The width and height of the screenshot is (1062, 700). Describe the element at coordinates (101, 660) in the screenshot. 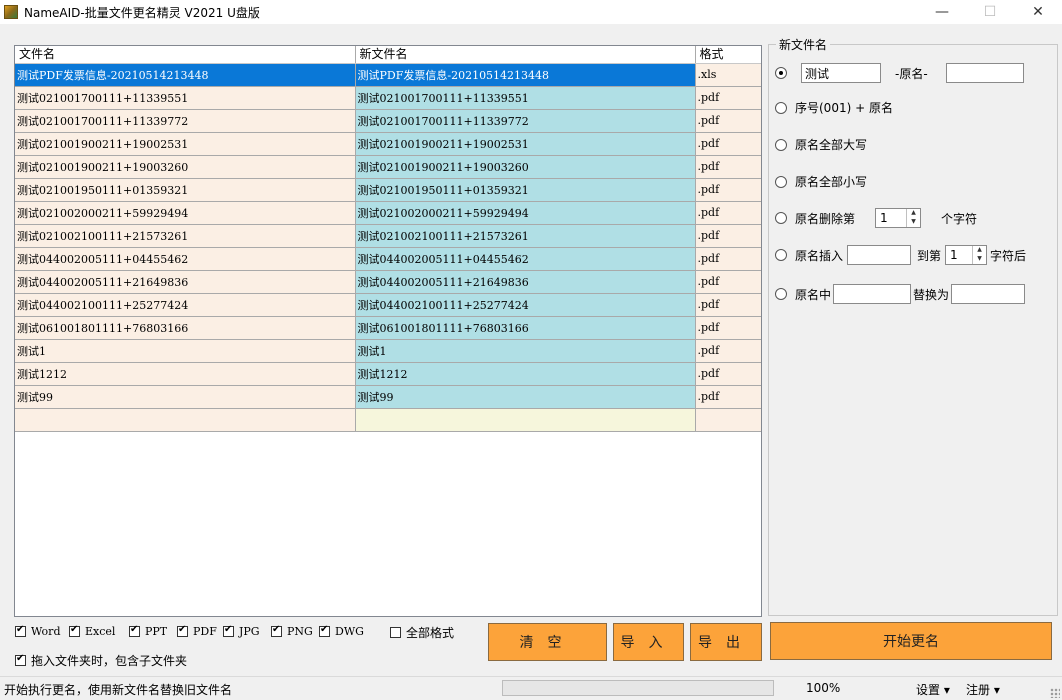

I see `include-subfolders: 拖入文件夹时，包含子文件夹` at that location.